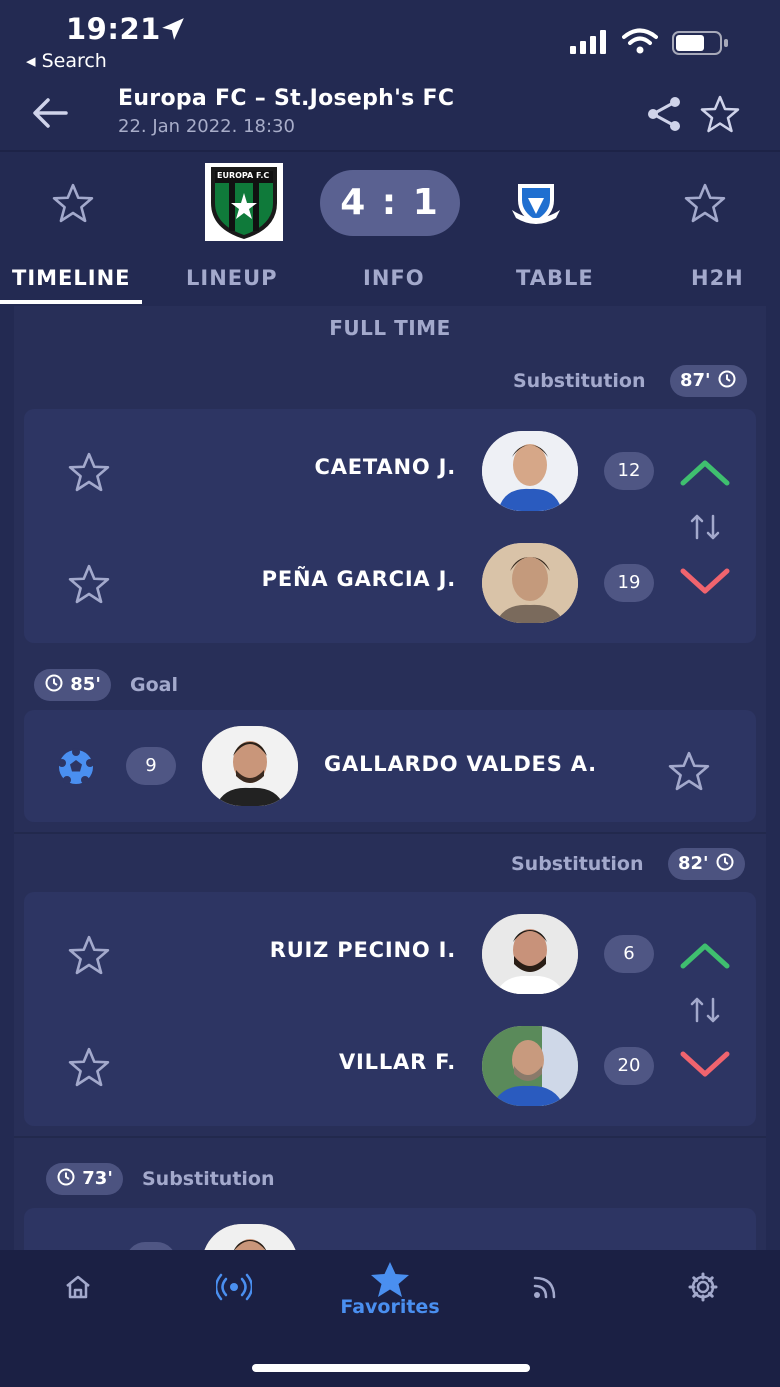 The width and height of the screenshot is (780, 1387). What do you see at coordinates (700, 43) in the screenshot?
I see `battery-icon` at bounding box center [700, 43].